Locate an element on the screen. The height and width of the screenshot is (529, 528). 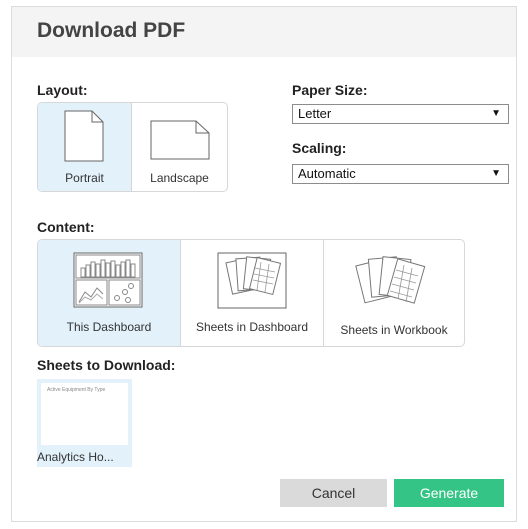
content-option-this-dashboard: This Dashboard is located at coordinates (109, 293).